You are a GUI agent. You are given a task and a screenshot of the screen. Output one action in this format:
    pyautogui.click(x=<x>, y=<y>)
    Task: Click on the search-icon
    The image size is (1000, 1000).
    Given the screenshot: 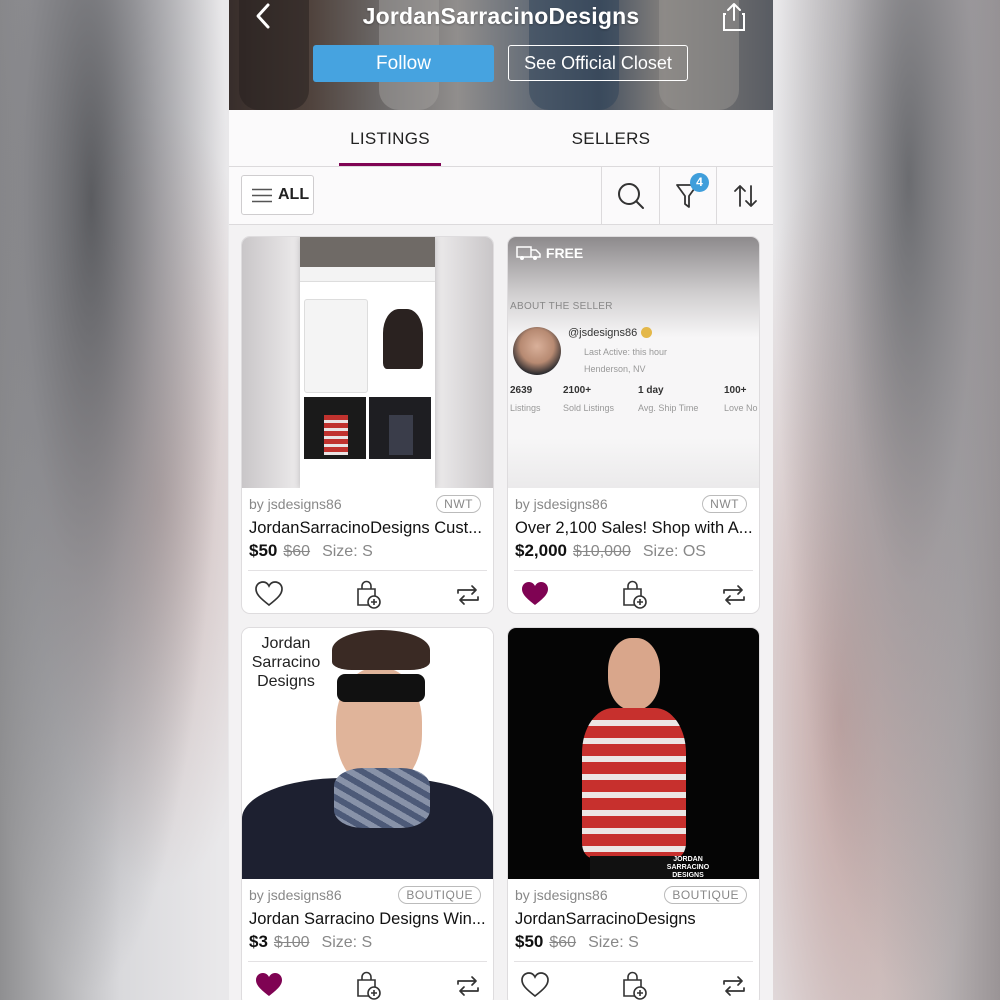 What is the action you would take?
    pyautogui.click(x=631, y=196)
    